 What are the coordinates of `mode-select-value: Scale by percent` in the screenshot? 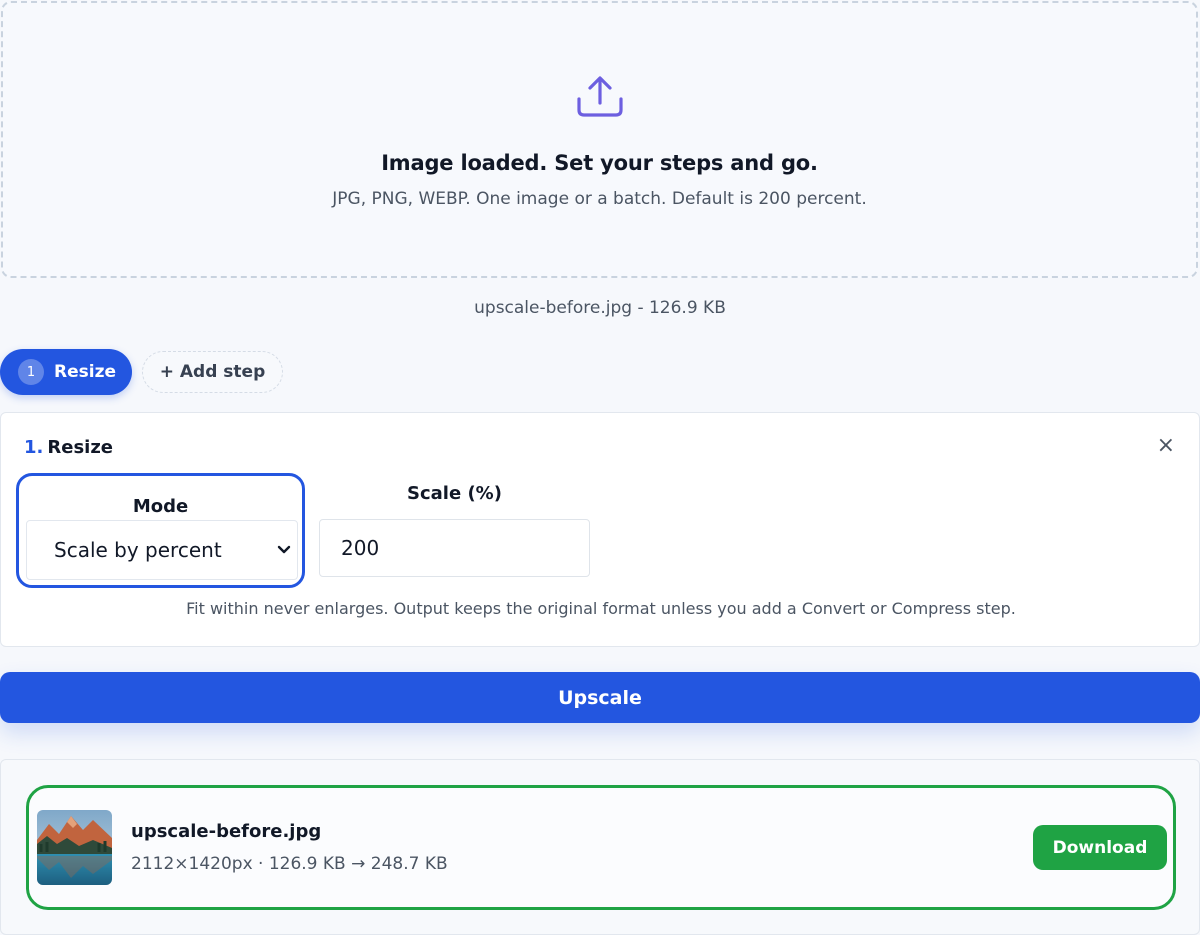 It's located at (138, 550).